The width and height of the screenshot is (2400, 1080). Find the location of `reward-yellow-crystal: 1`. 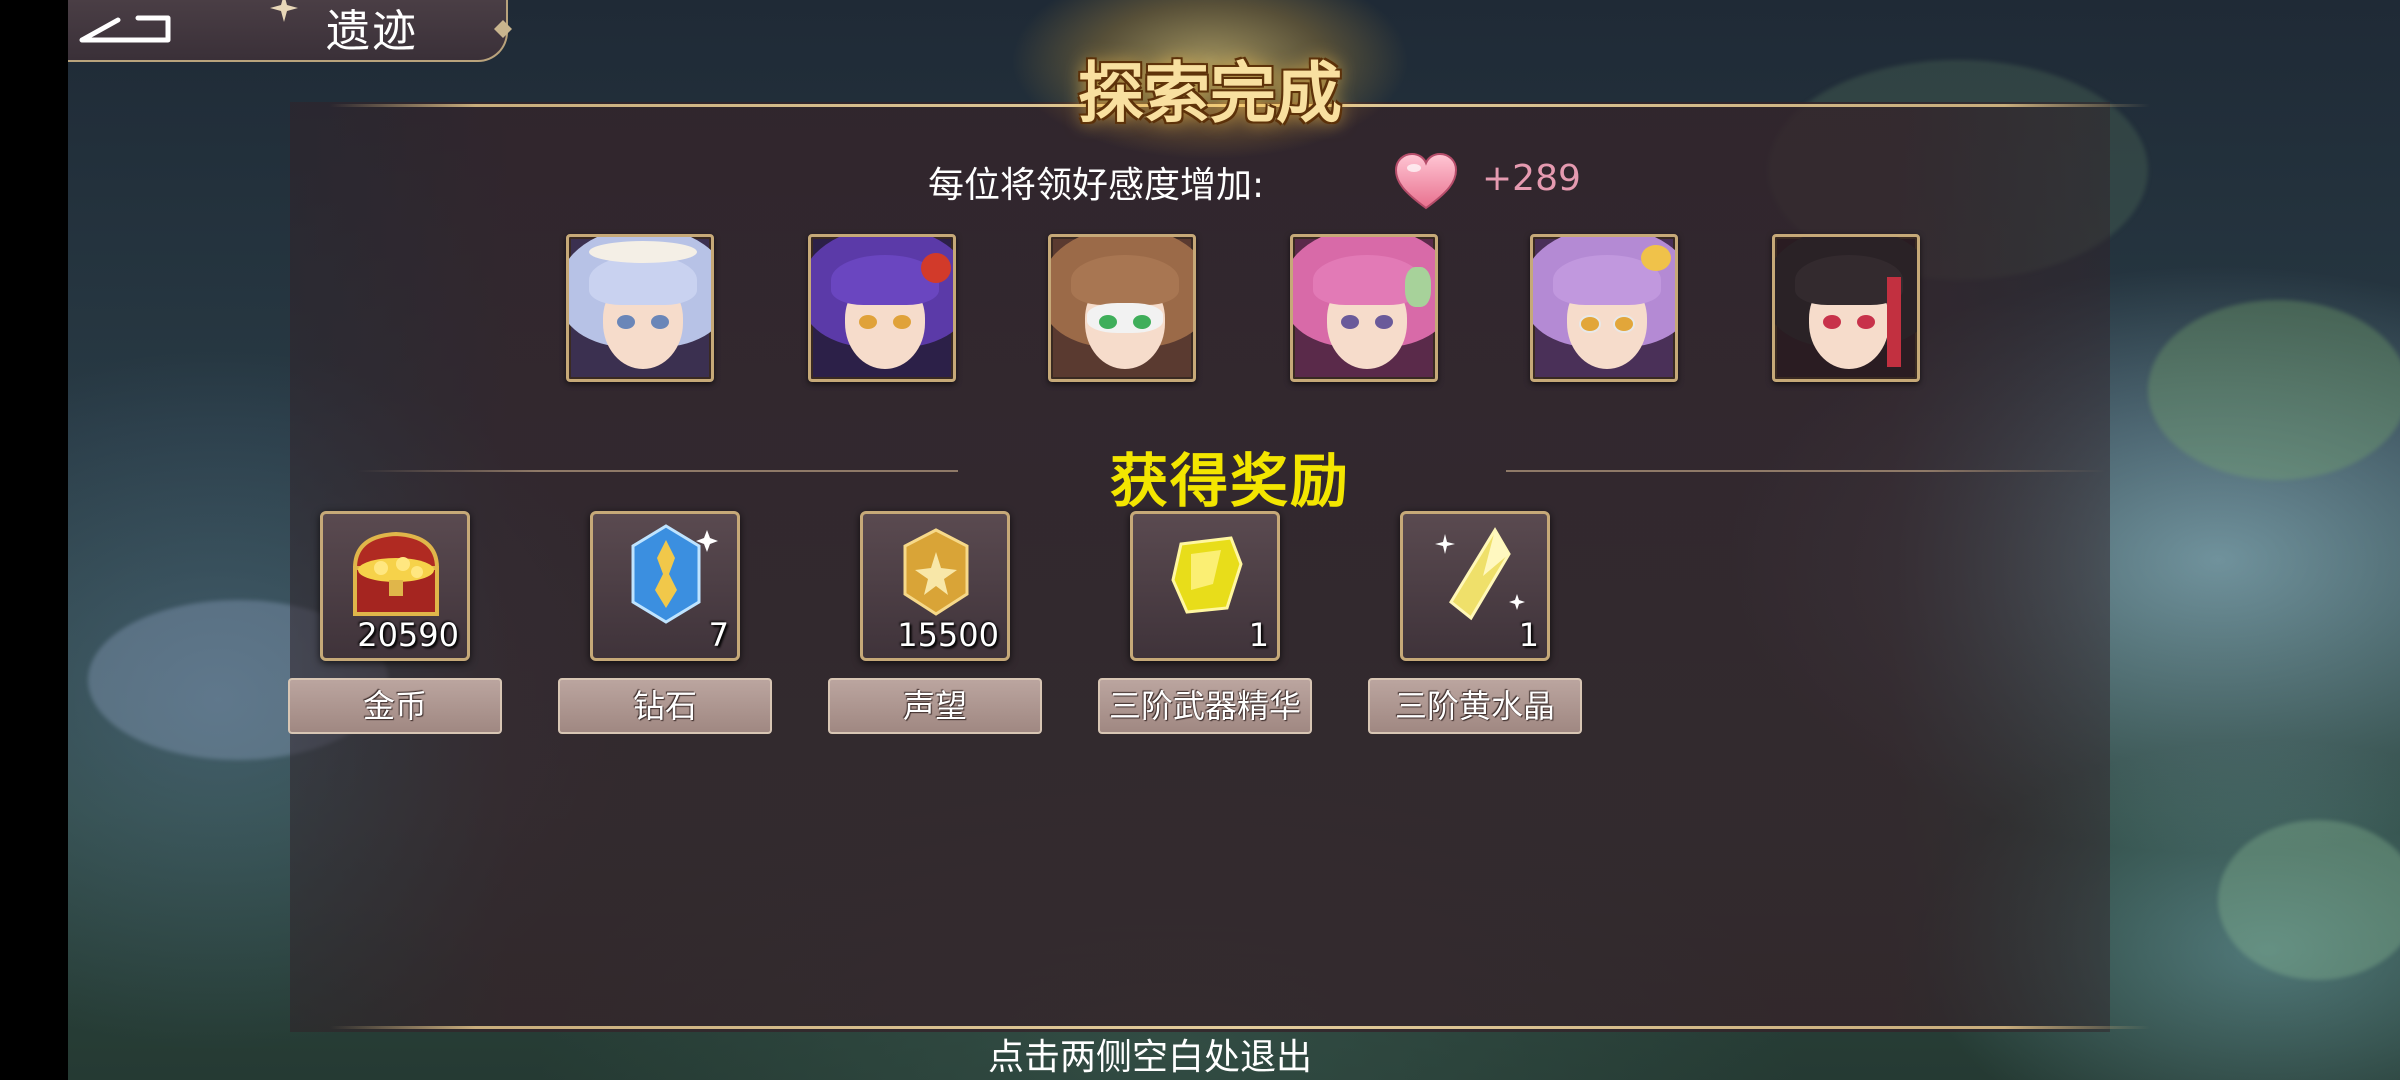

reward-yellow-crystal: 1 is located at coordinates (1475, 586).